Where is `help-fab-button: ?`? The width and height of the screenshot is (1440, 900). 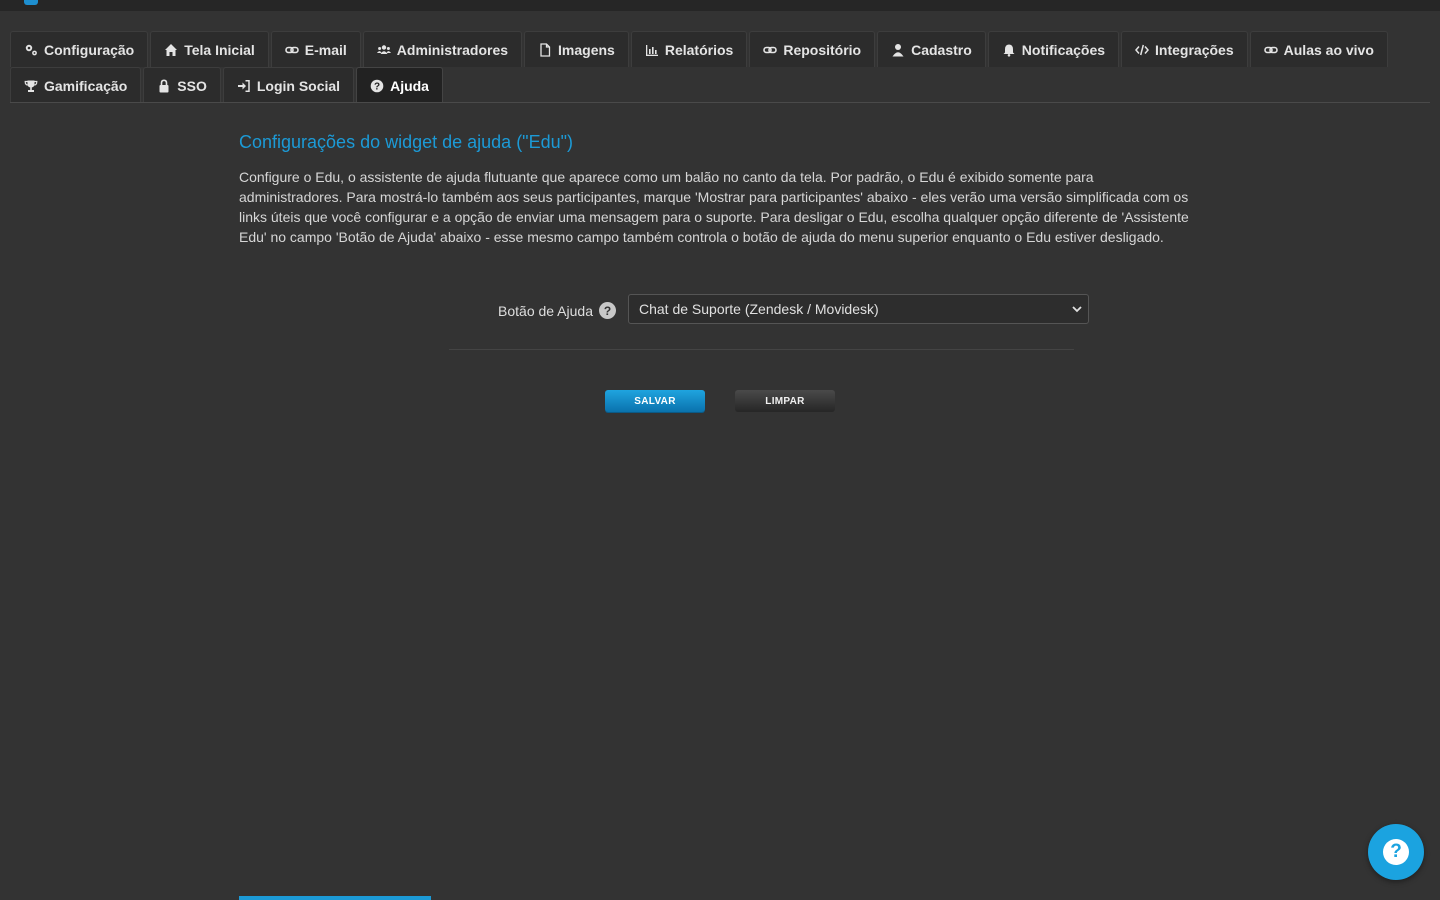 help-fab-button: ? is located at coordinates (1396, 852).